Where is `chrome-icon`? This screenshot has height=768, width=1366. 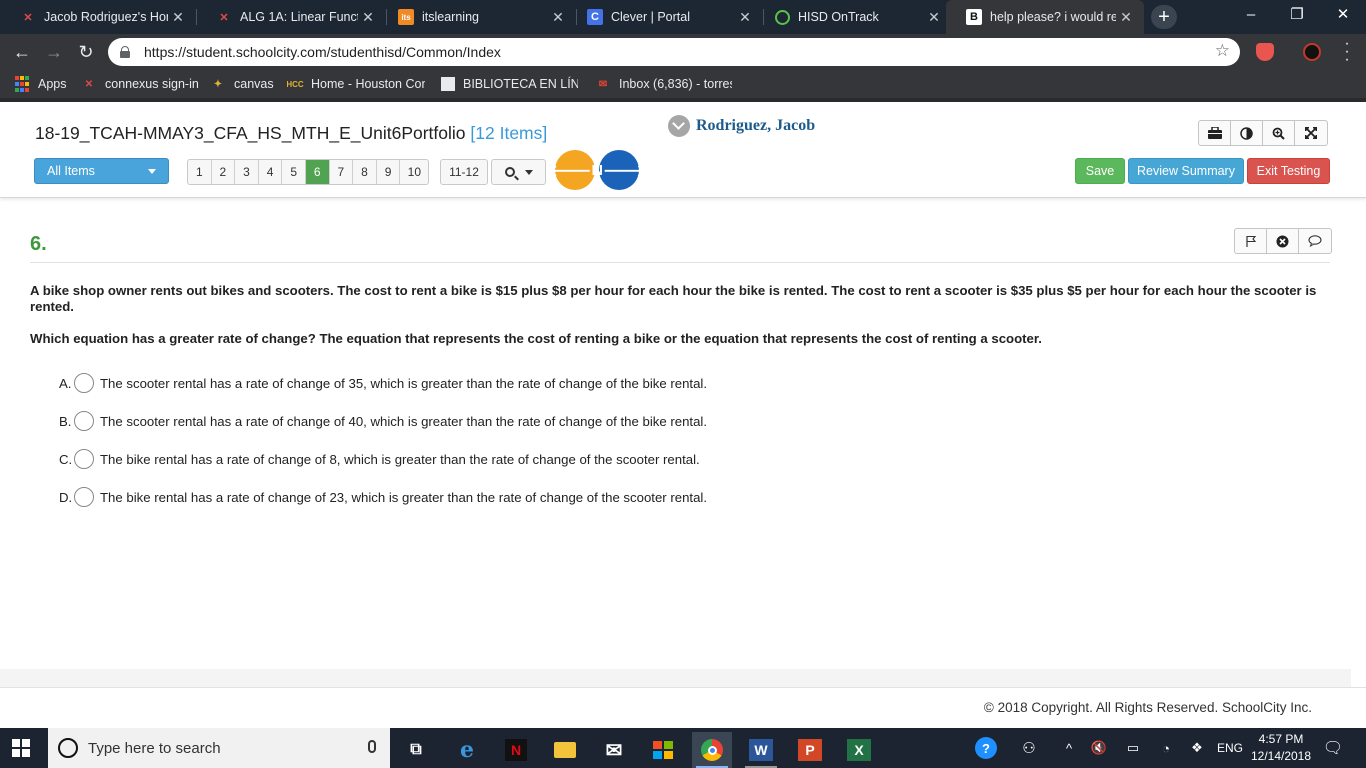
chrome-icon is located at coordinates (712, 750).